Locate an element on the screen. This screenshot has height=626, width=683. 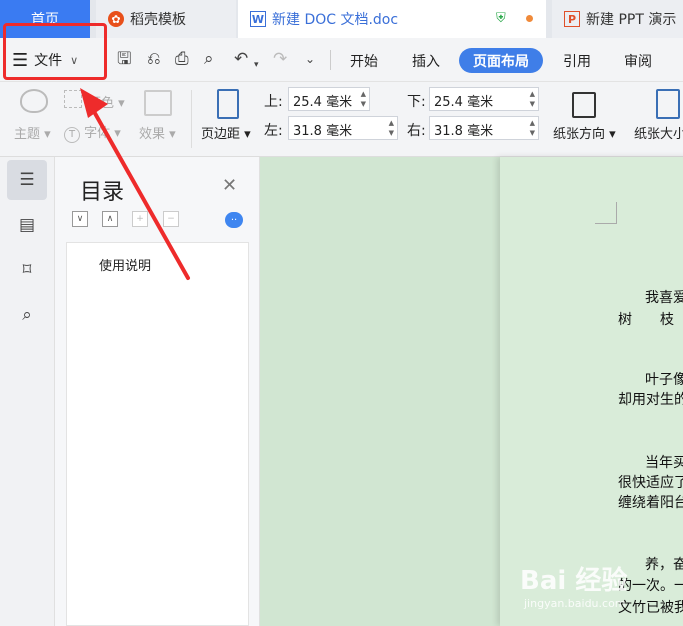
watermark-url: jingyan.baidu.com is located at coordinates (575, 603).